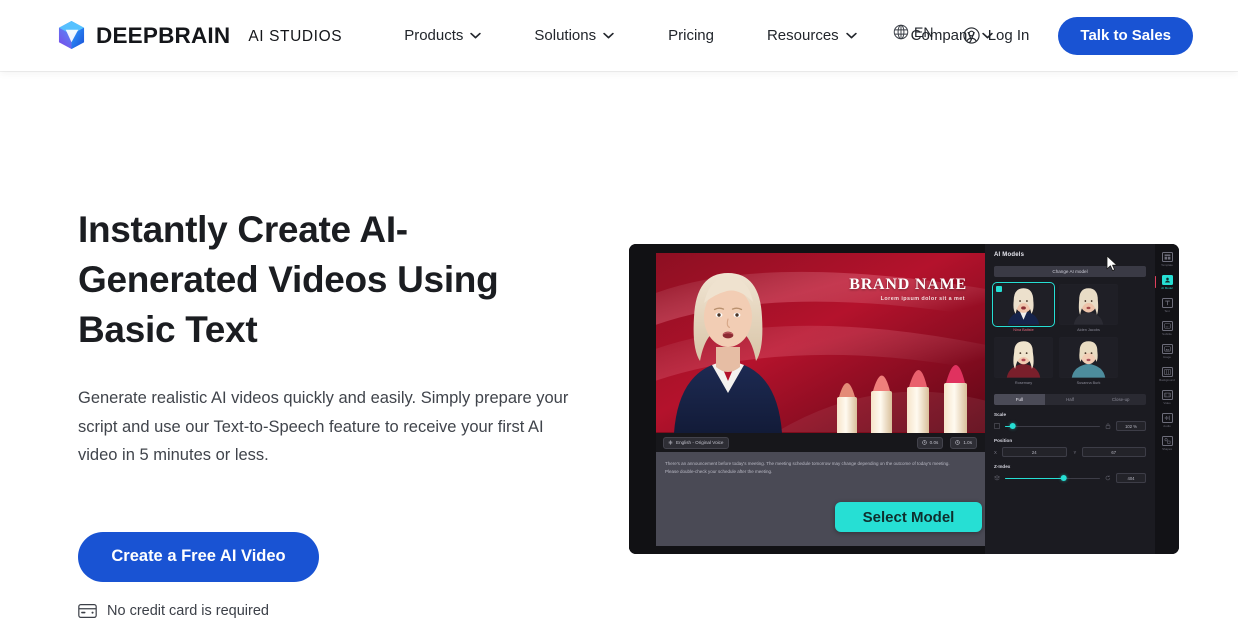  I want to click on lipstick-product-graphic, so click(902, 399).